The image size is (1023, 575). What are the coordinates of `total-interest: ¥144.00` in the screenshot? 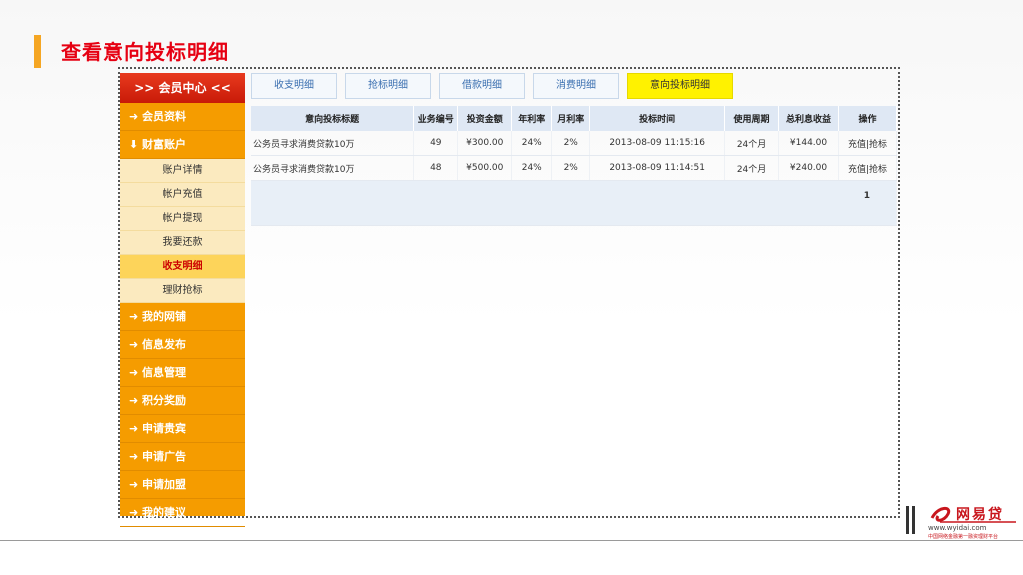 It's located at (808, 143).